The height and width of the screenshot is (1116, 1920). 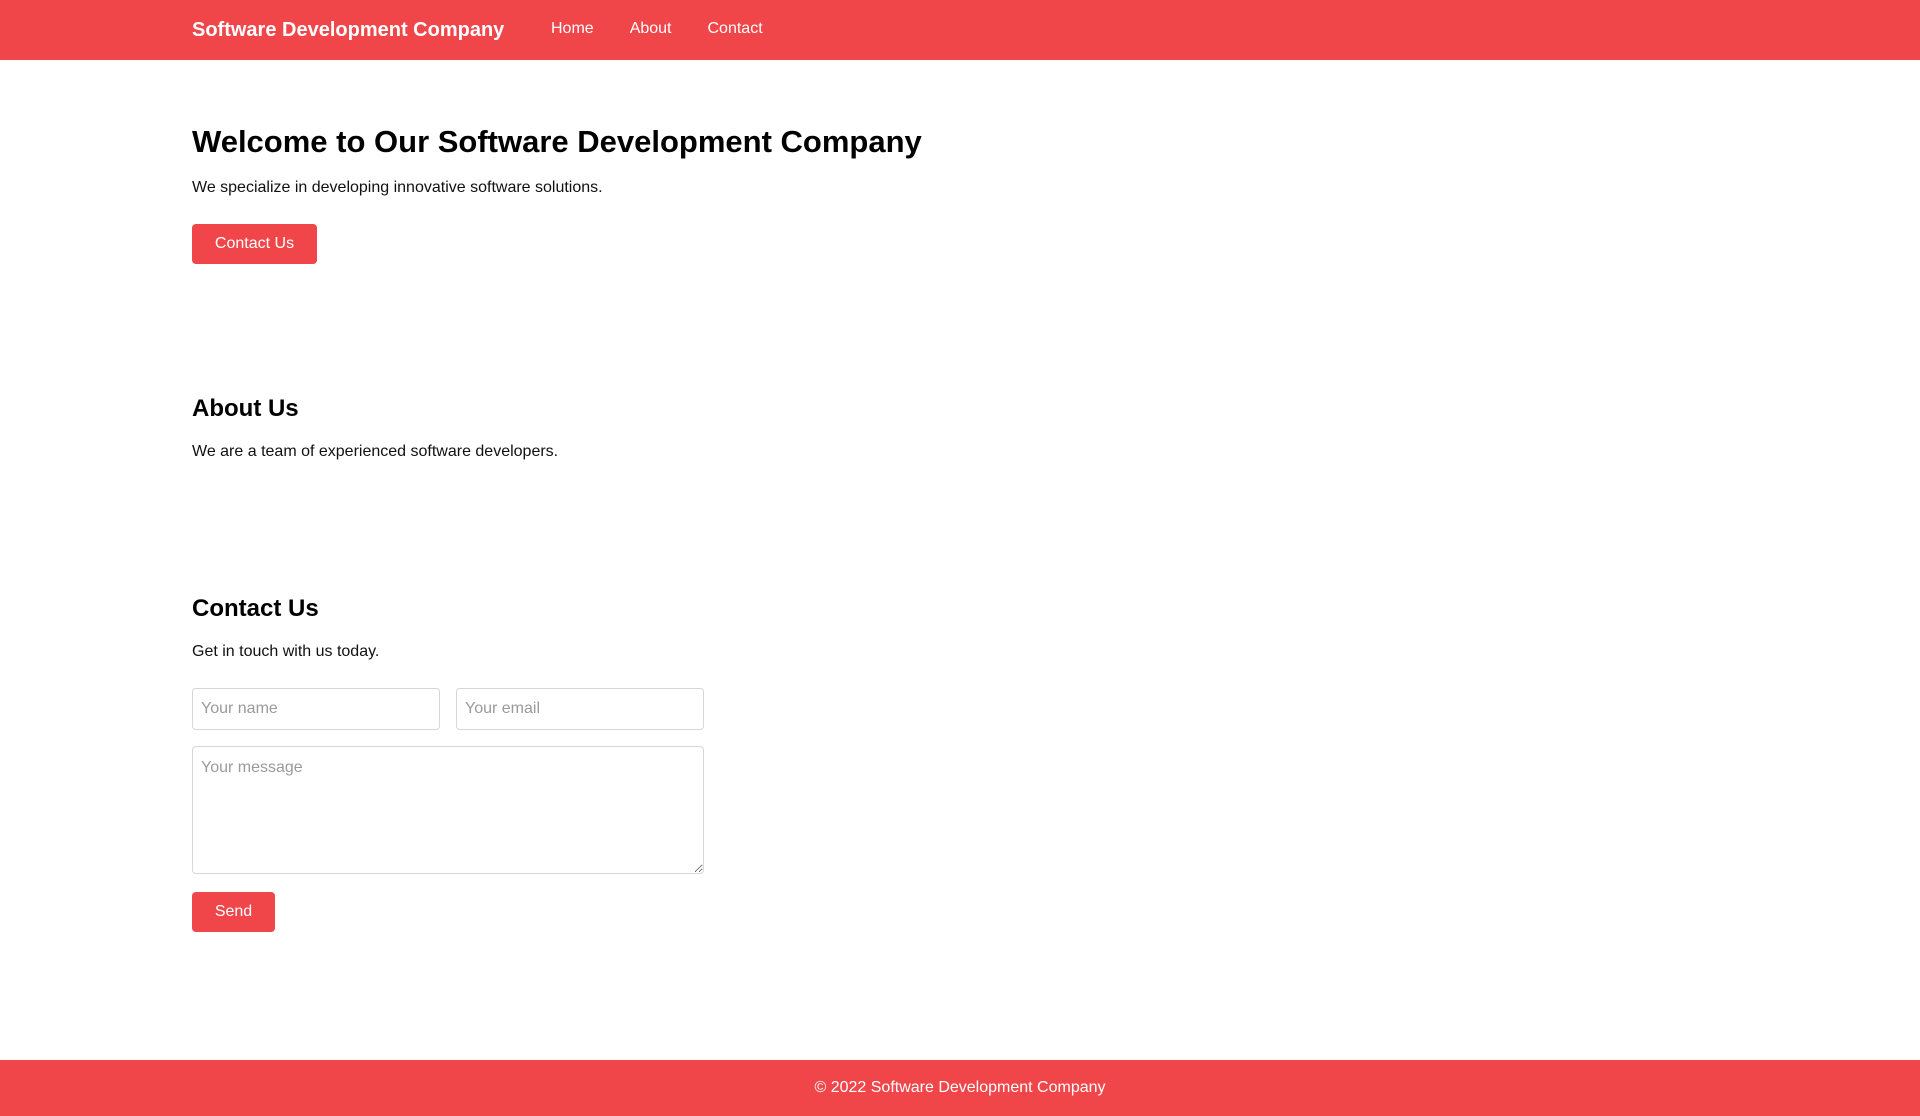 What do you see at coordinates (348, 30) in the screenshot?
I see `brand-logo-text: Software Development Company` at bounding box center [348, 30].